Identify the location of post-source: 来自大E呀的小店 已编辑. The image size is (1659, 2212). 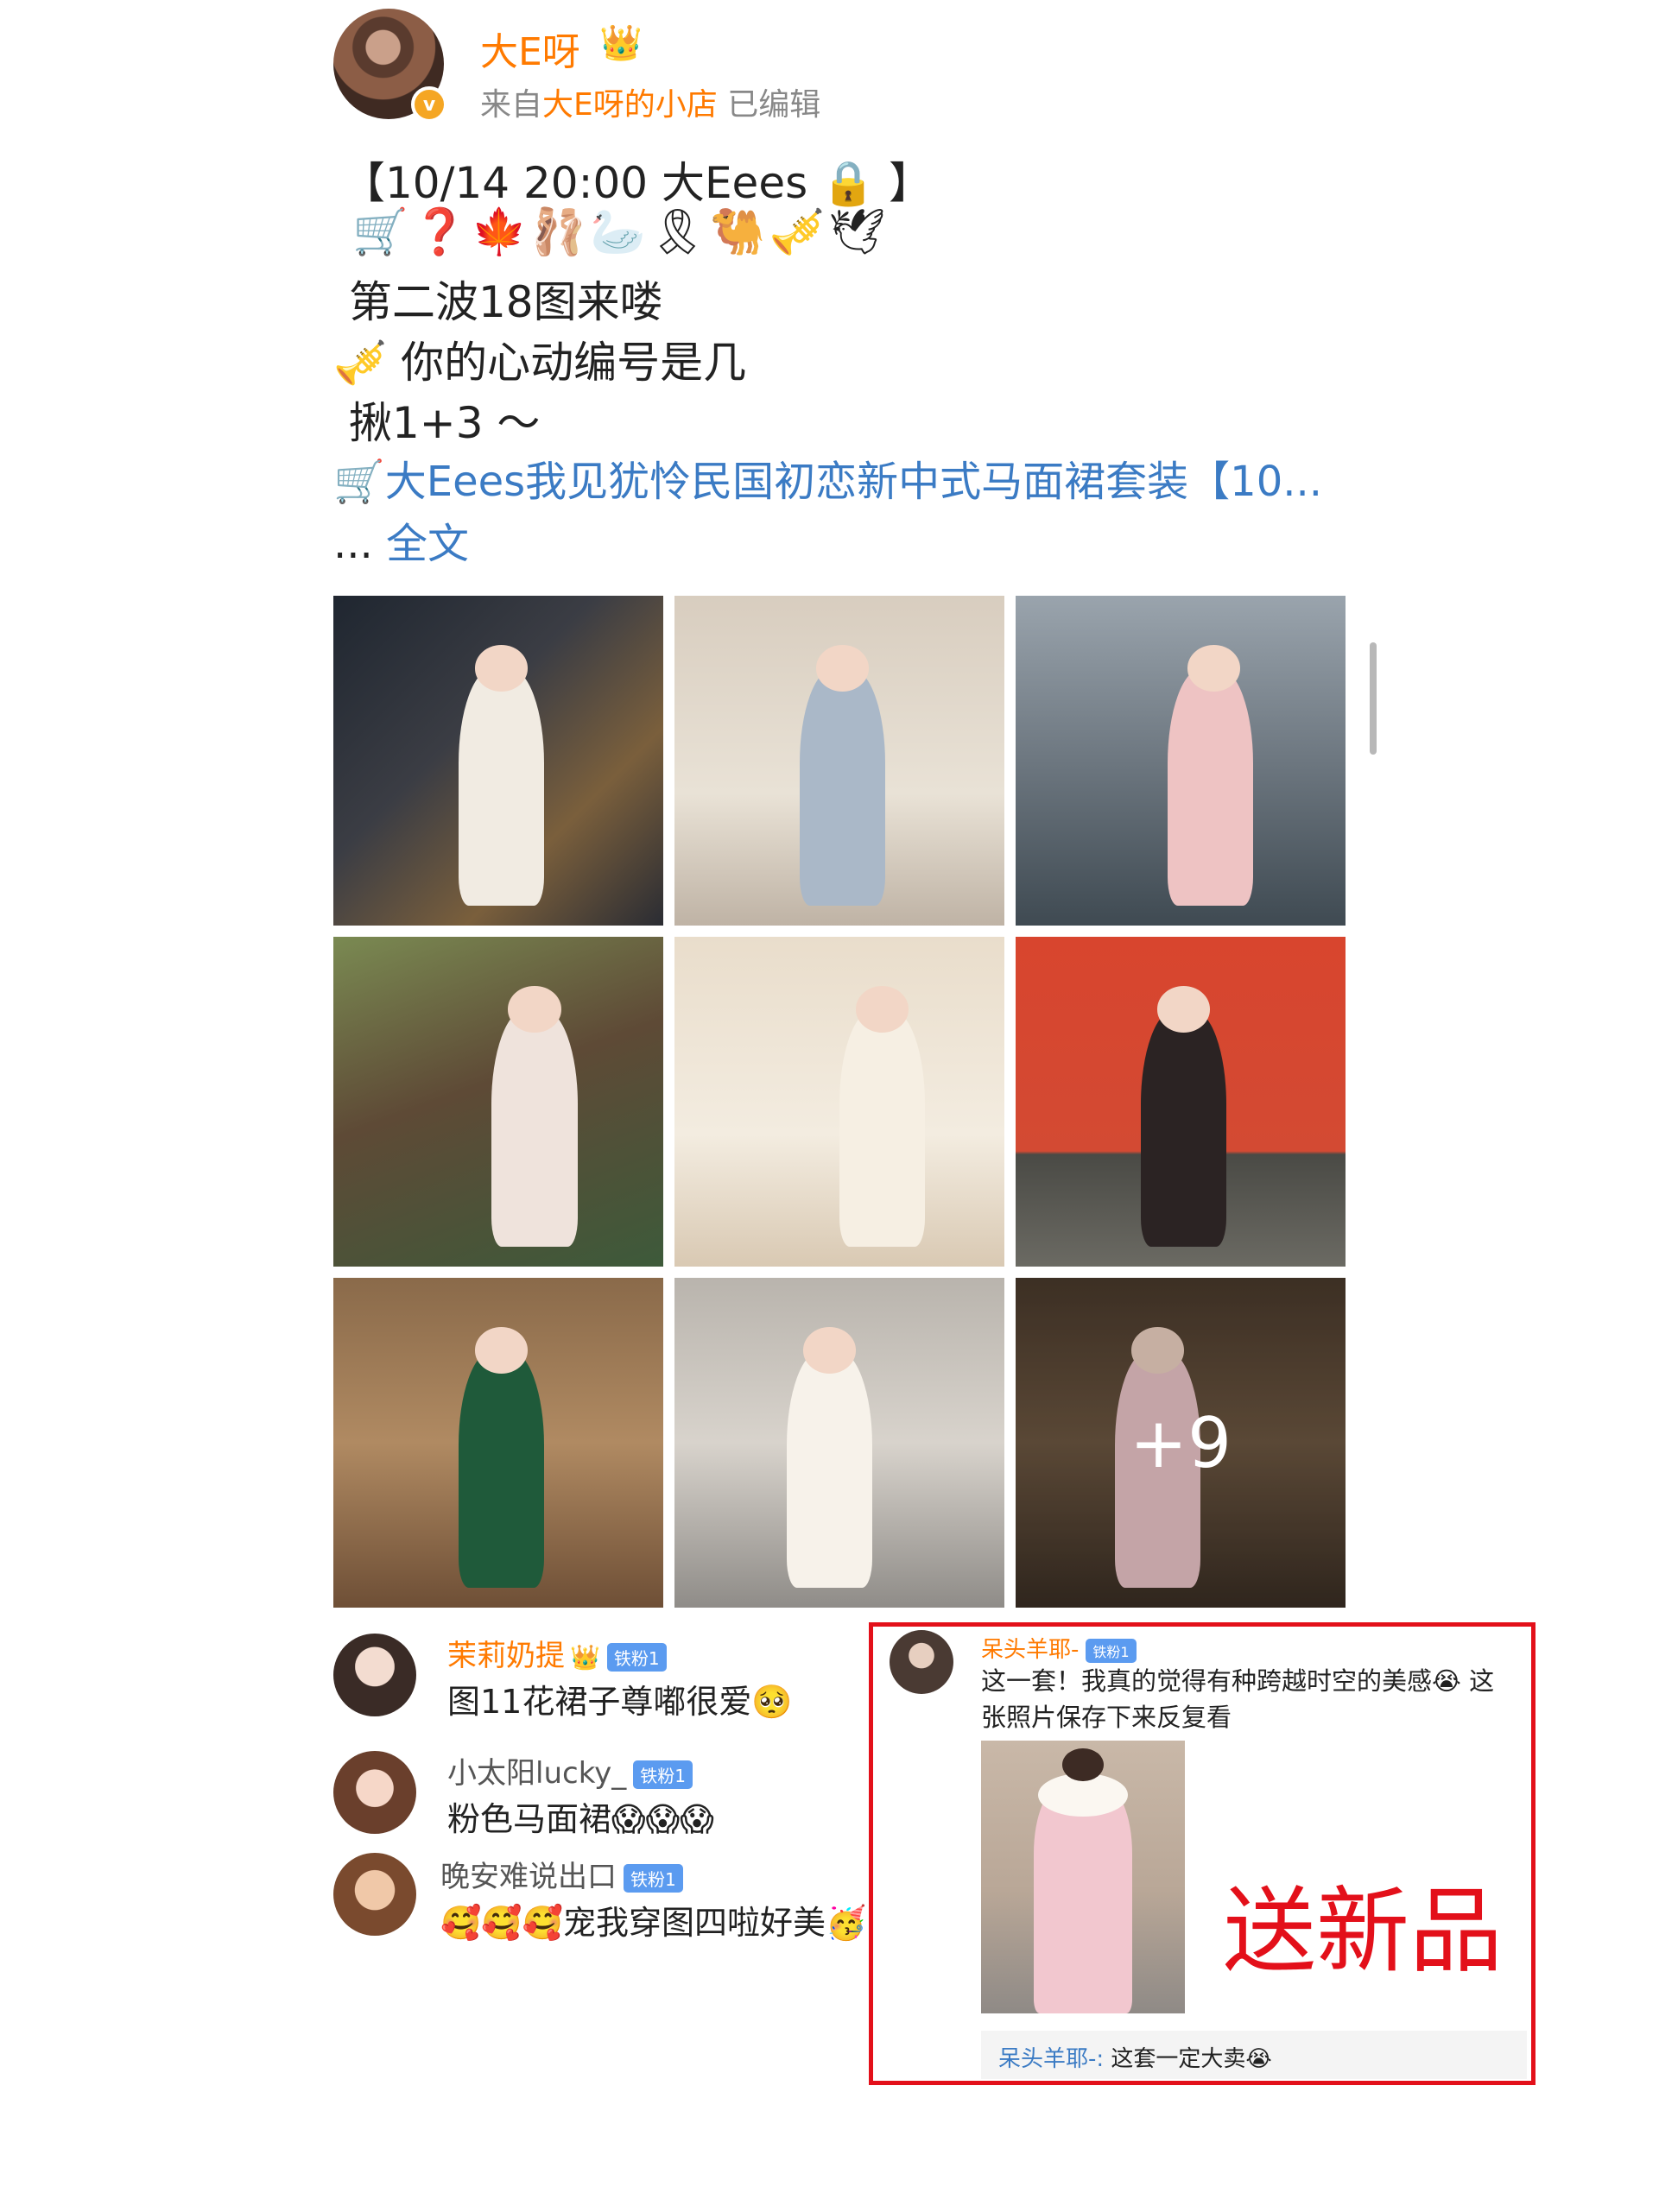
(650, 101).